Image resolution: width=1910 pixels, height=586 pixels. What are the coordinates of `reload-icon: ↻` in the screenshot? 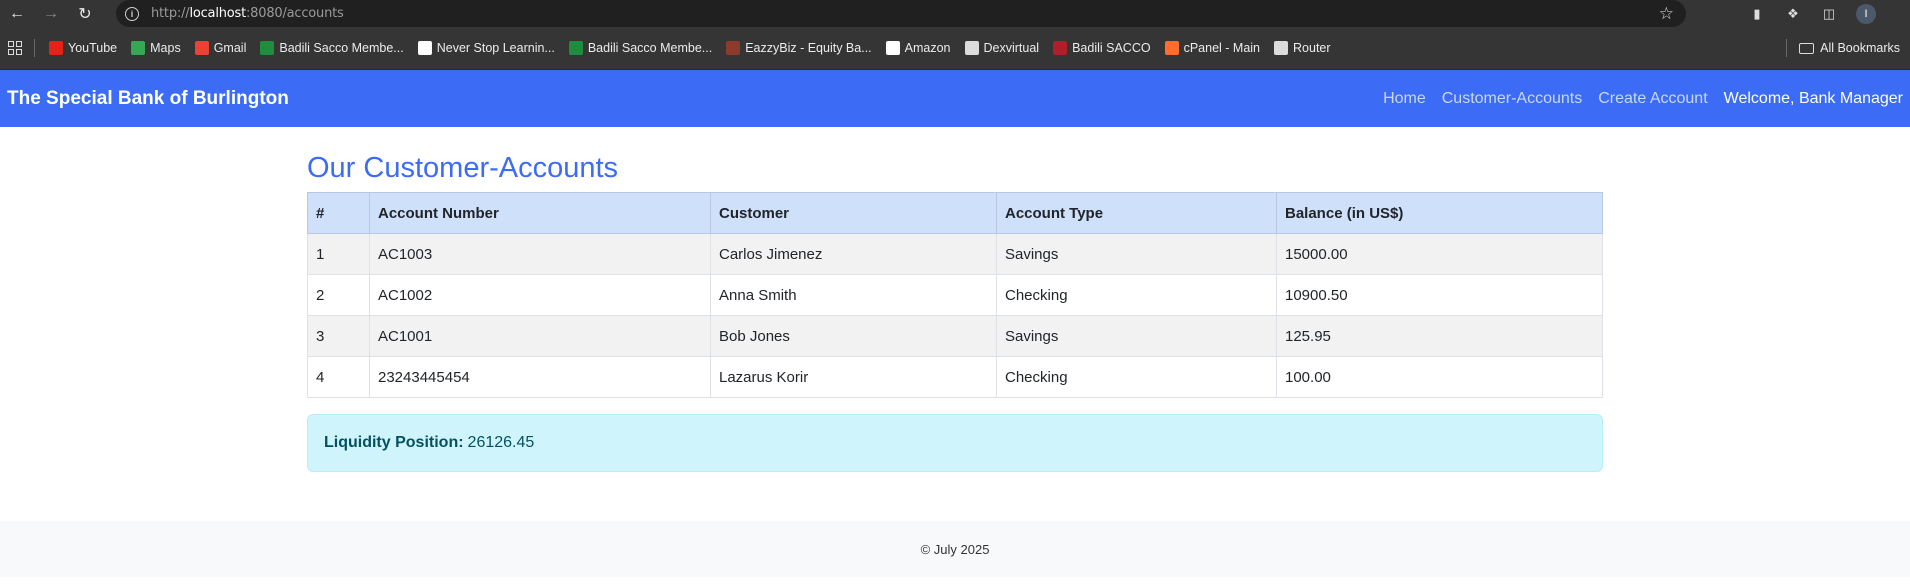 It's located at (85, 13).